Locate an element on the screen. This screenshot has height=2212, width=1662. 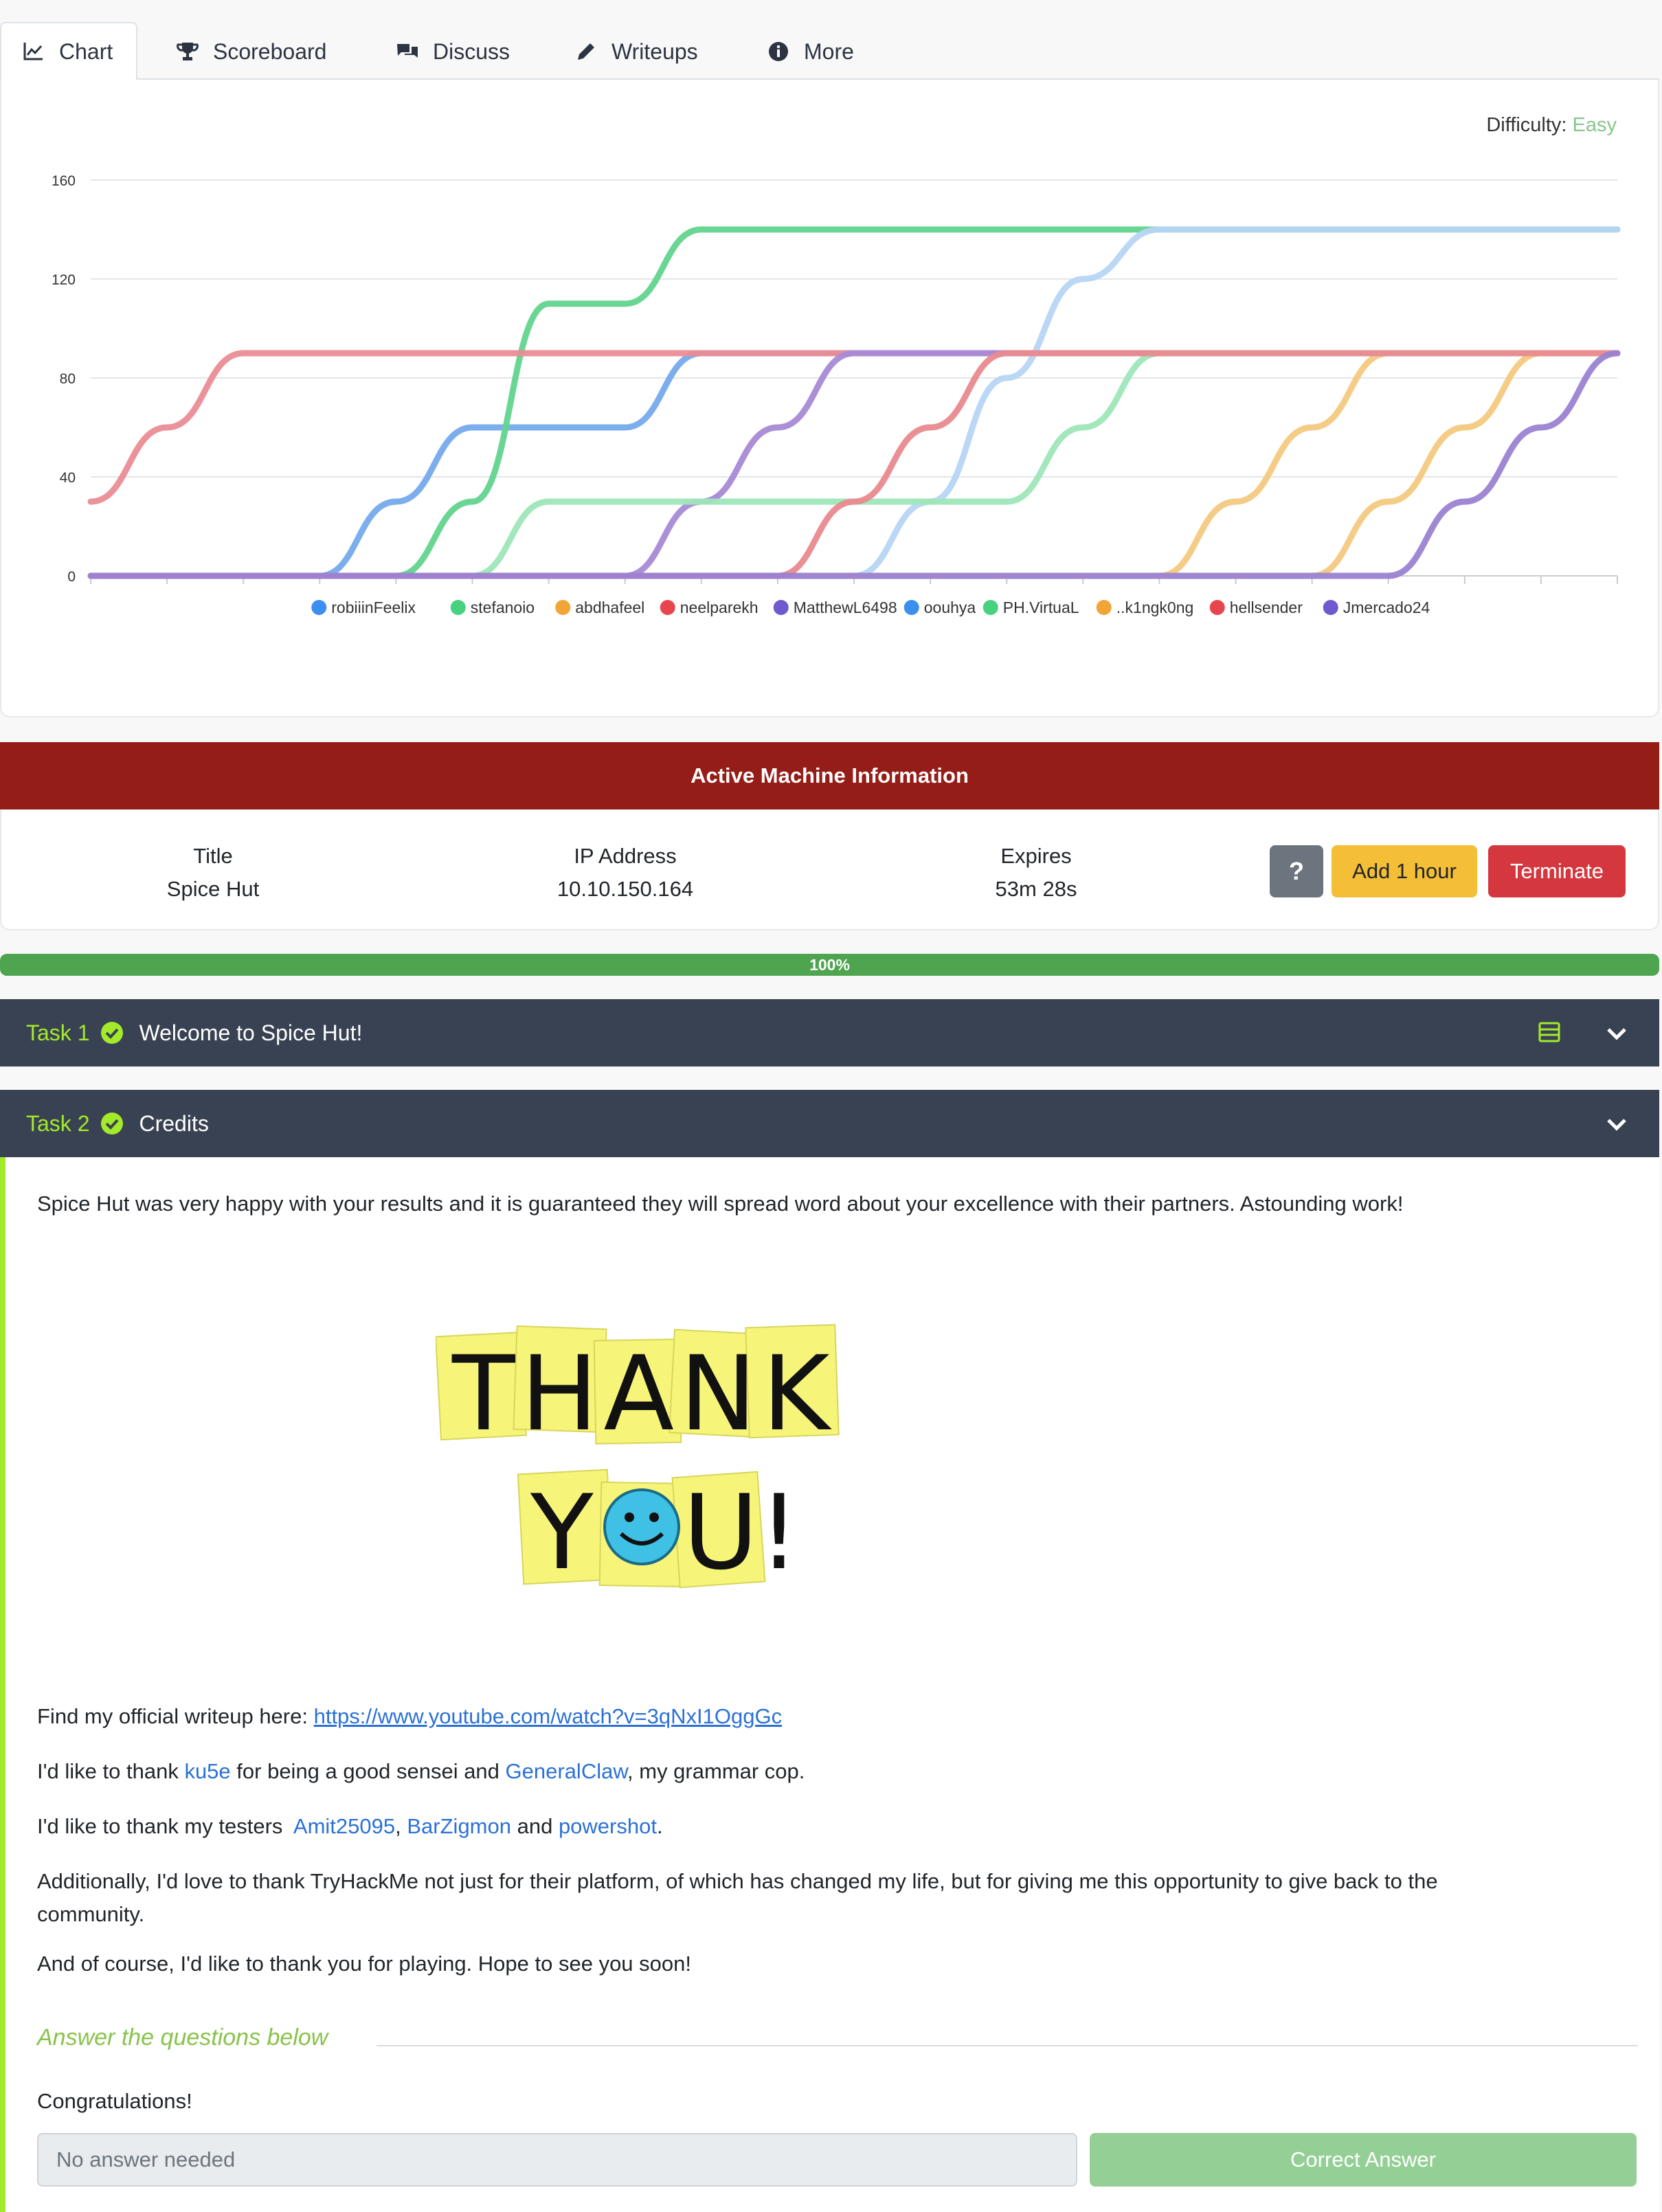
correct-answer-button: Correct Answer is located at coordinates (1363, 2160).